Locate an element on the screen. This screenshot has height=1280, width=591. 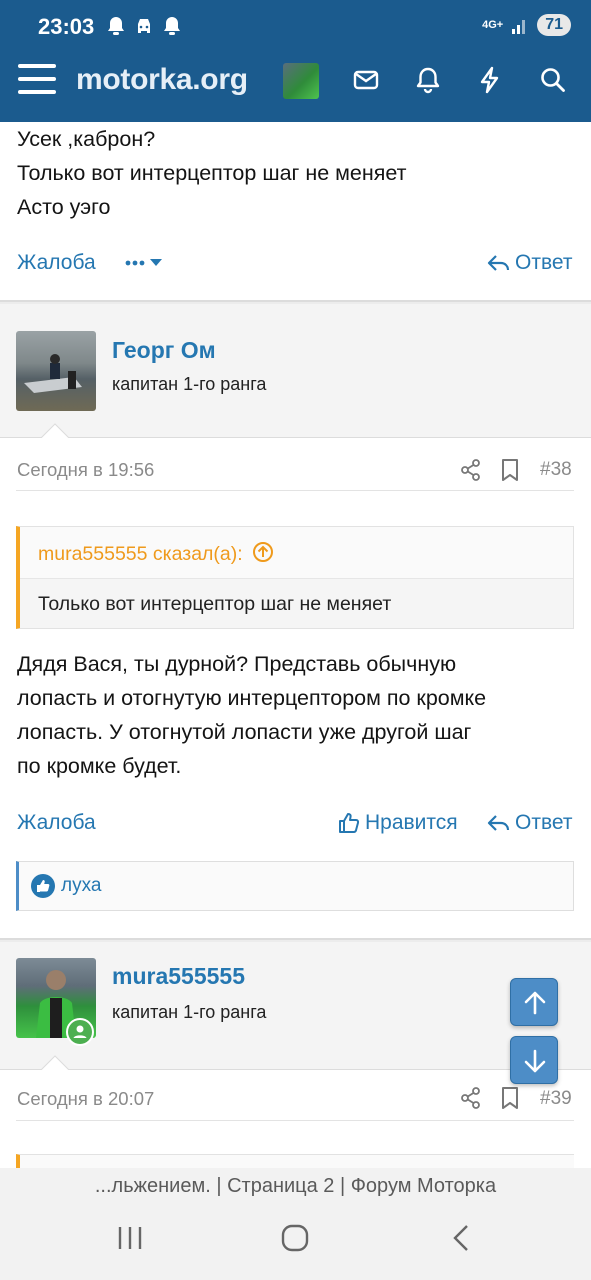
quote-text: Только вот интерцептор шаг не меняет is located at coordinates (215, 604).